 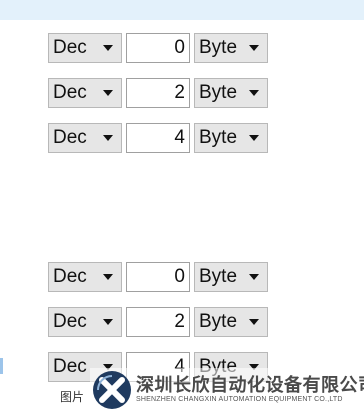 I want to click on param-row: Dec 4 Byte, so click(x=158, y=138).